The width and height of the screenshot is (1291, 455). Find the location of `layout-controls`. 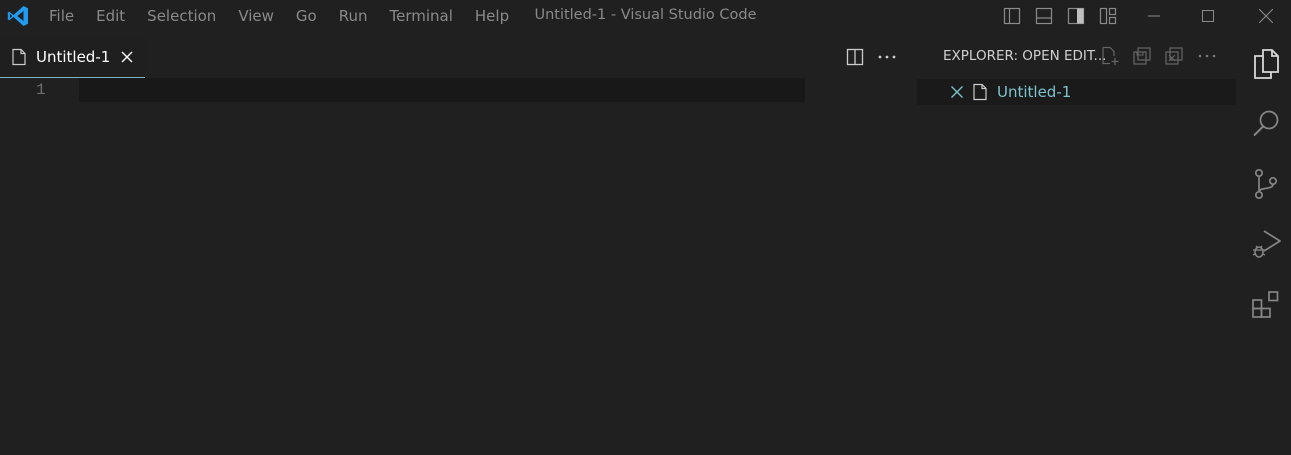

layout-controls is located at coordinates (1060, 16).